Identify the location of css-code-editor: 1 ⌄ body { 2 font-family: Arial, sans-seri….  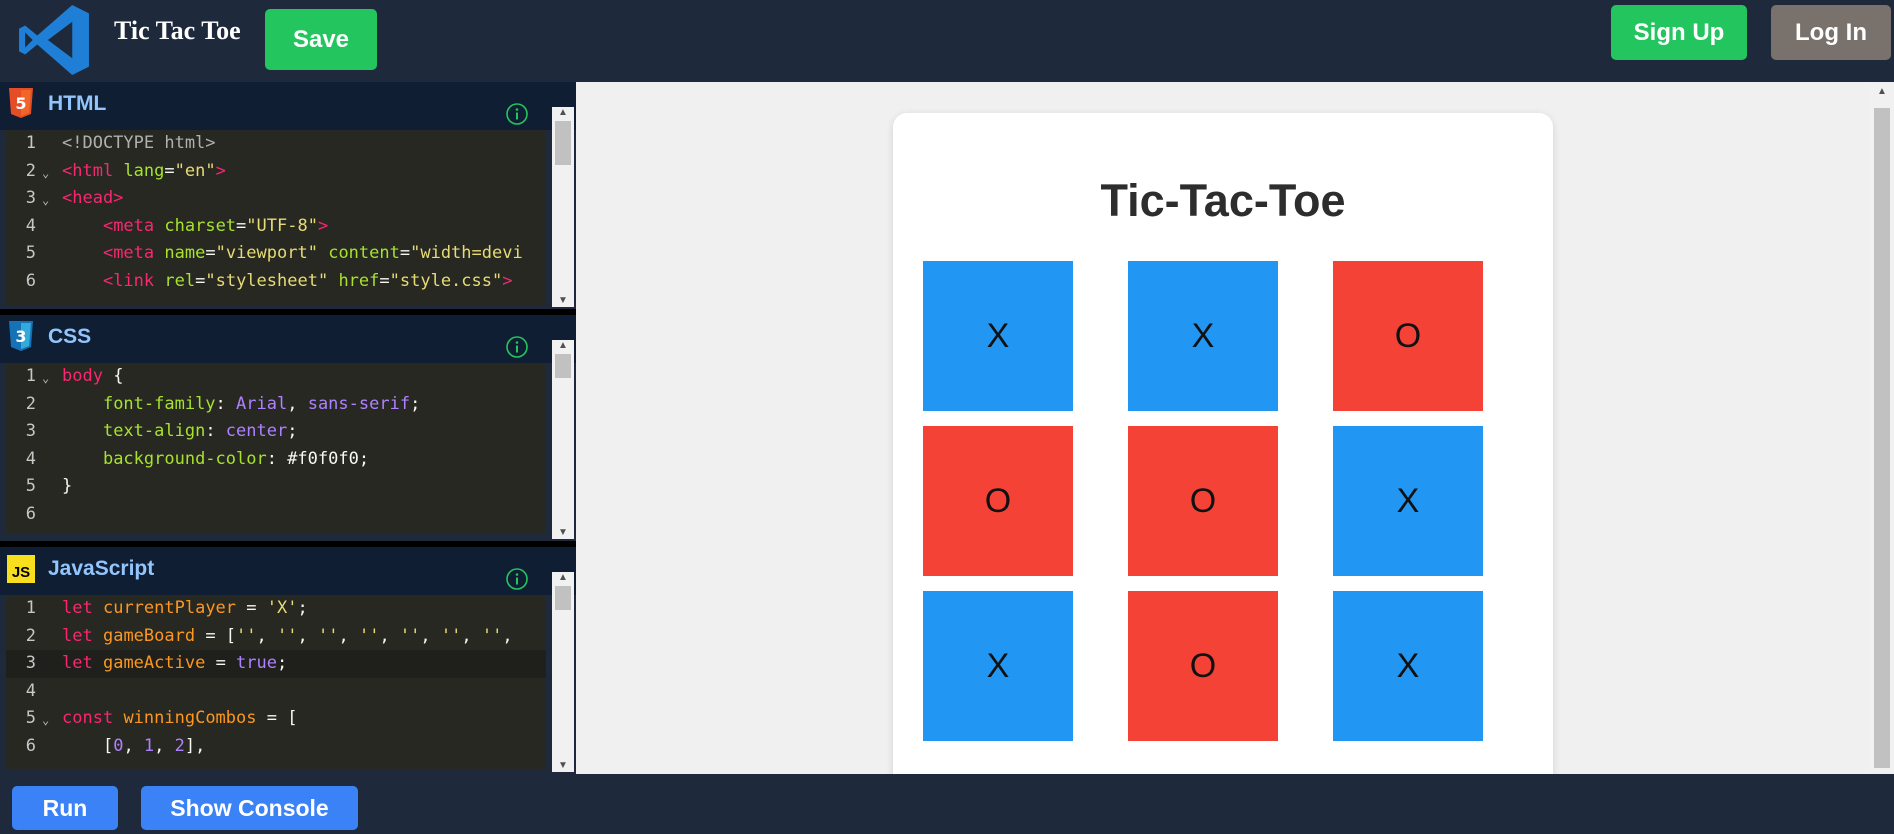
(276, 448).